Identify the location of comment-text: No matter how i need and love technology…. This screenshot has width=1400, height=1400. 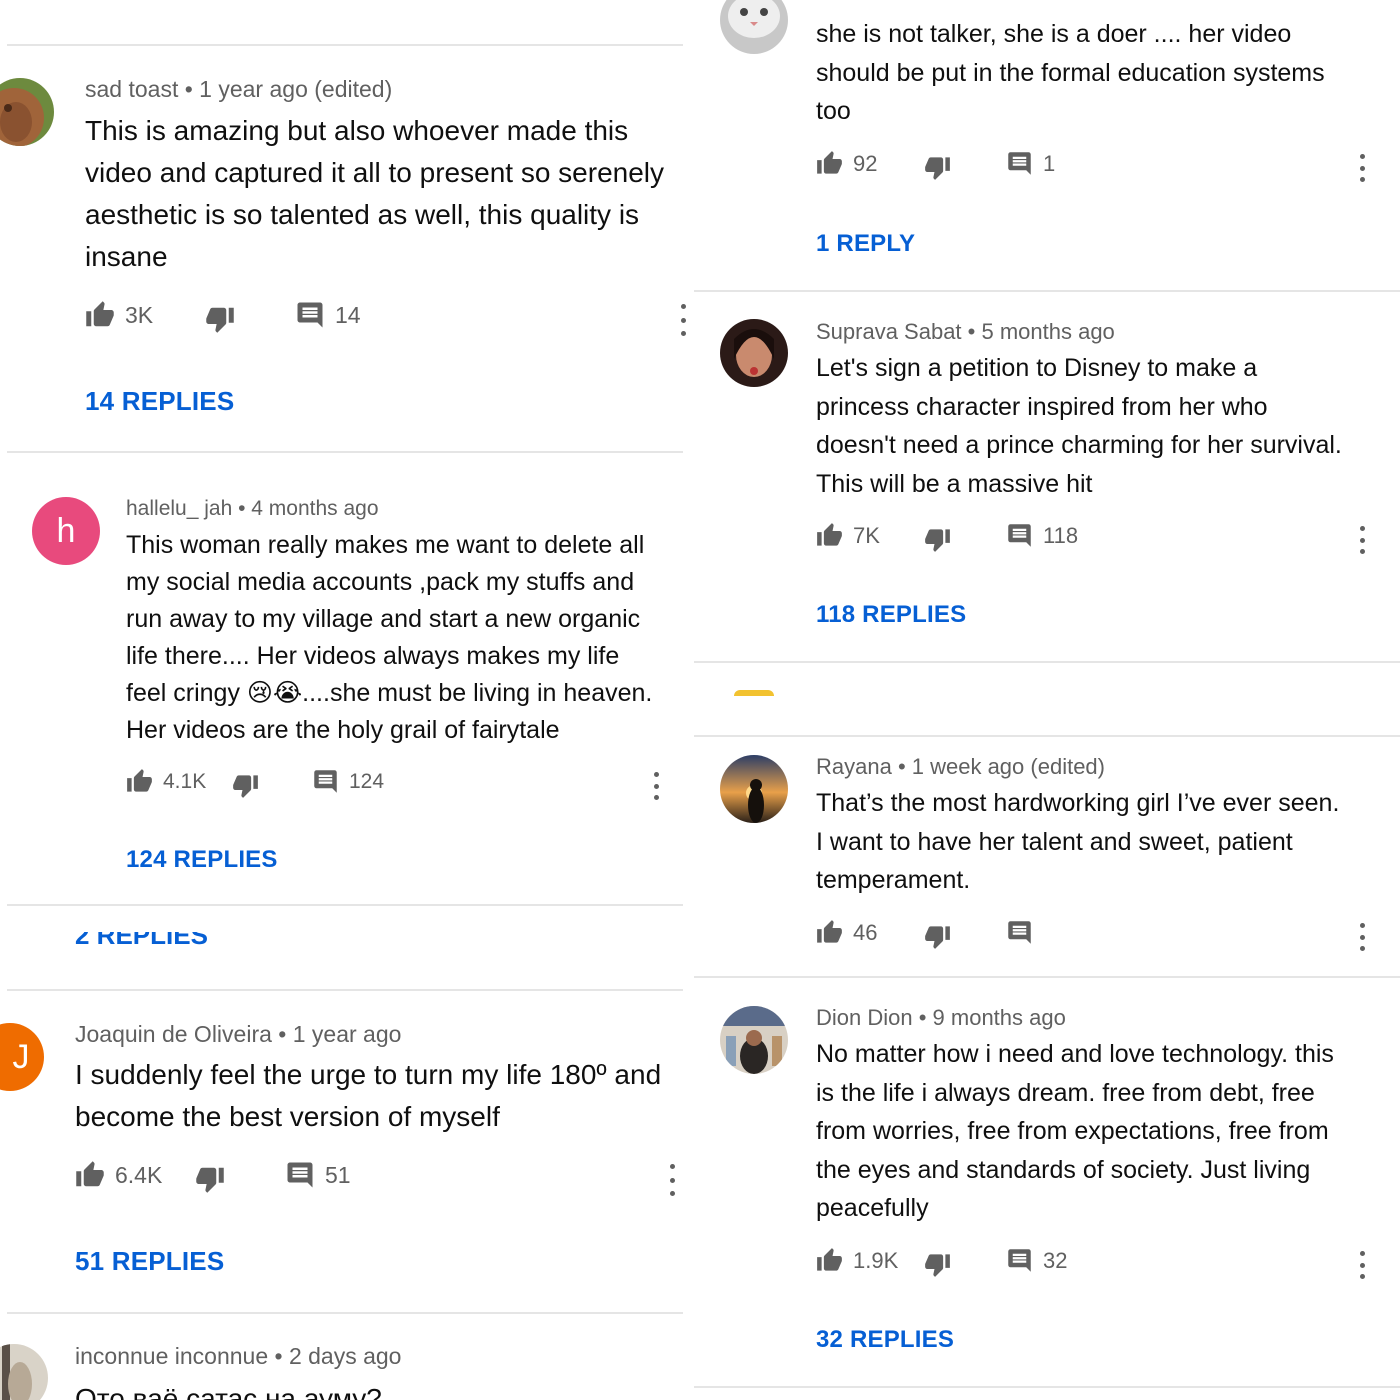
(1075, 1131).